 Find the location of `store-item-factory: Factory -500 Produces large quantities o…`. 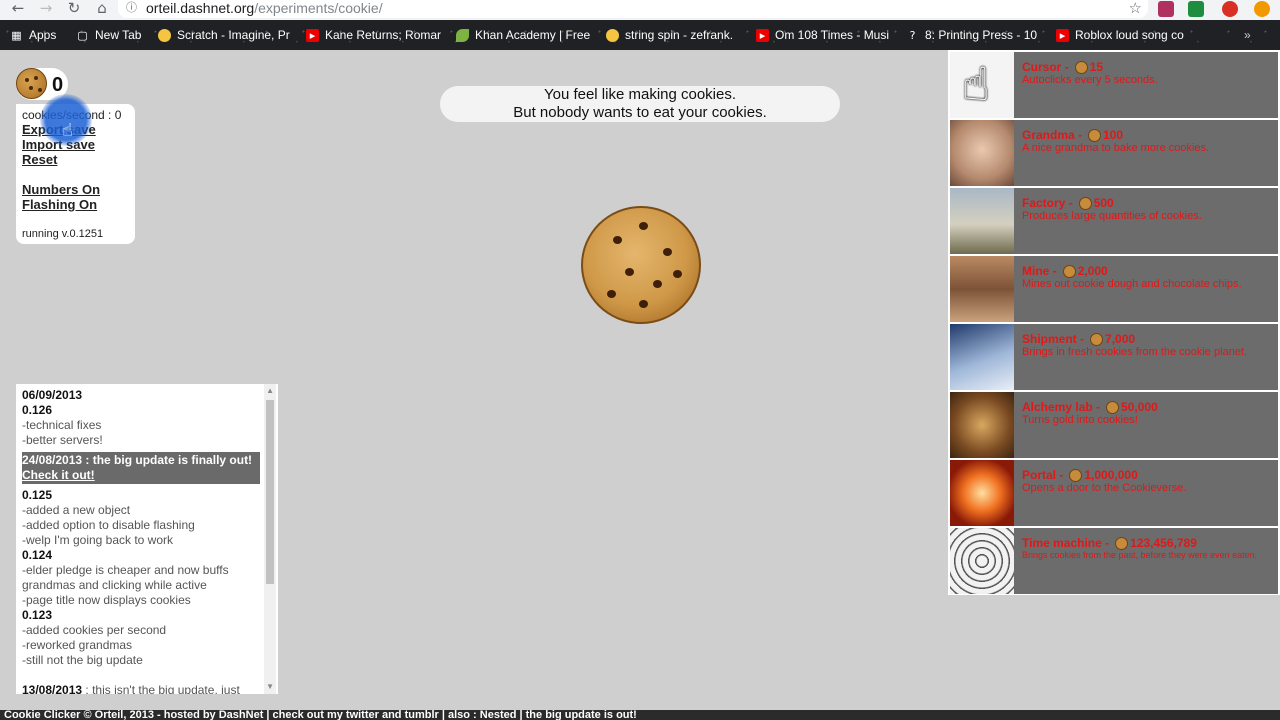

store-item-factory: Factory -500 Produces large quantities o… is located at coordinates (1114, 221).